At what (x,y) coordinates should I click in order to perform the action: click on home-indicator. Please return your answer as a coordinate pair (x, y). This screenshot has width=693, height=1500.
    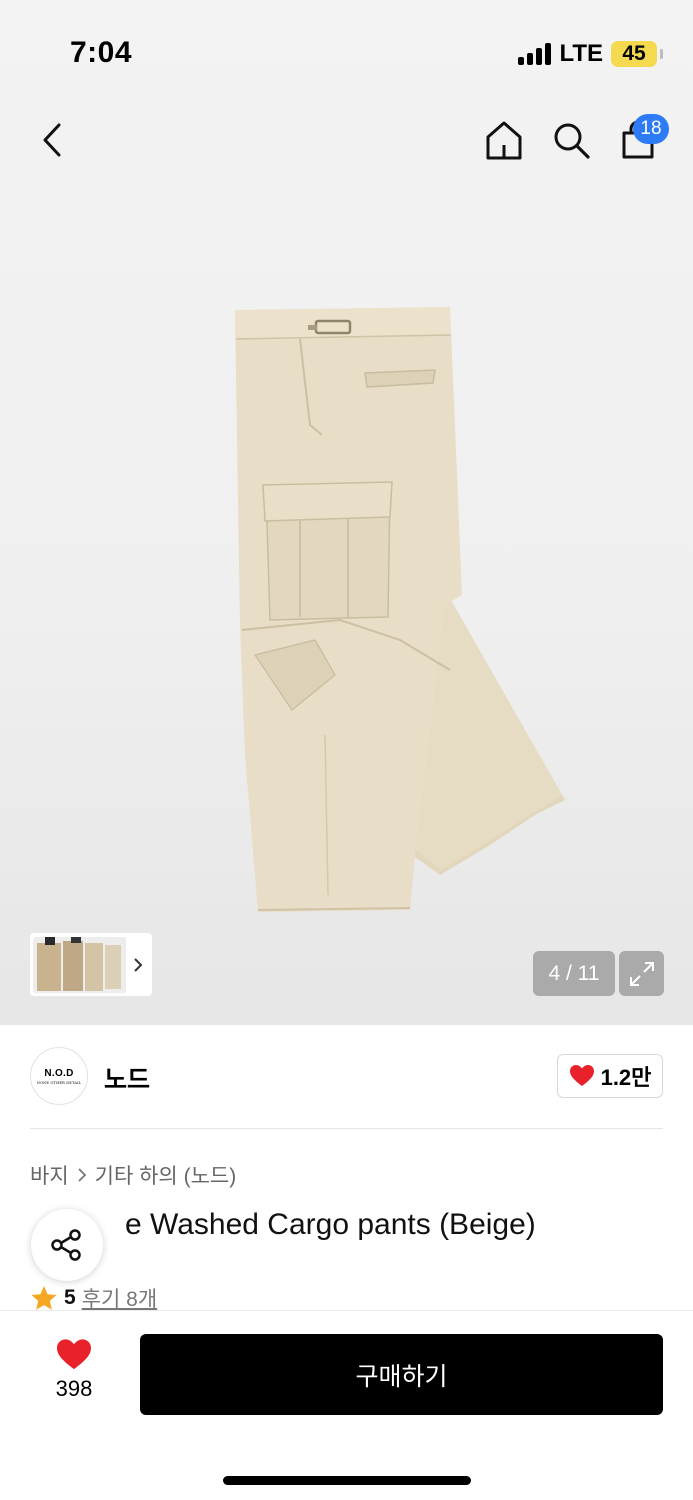
    Looking at the image, I should click on (347, 1480).